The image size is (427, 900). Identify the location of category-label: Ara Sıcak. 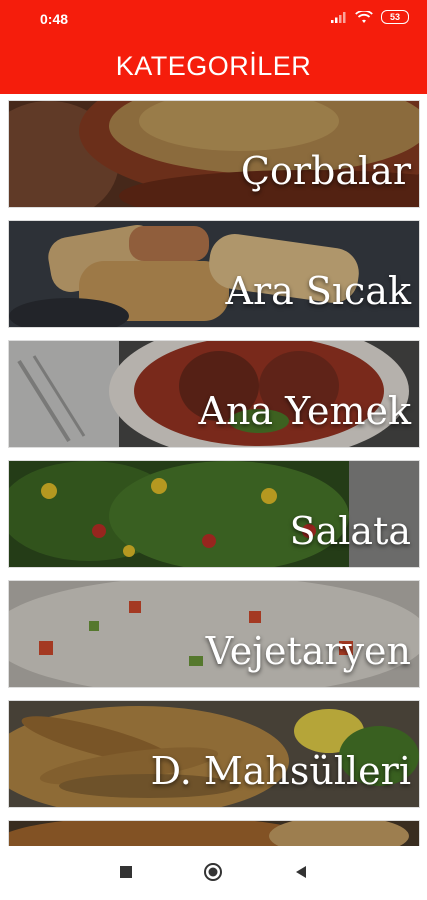
(318, 291).